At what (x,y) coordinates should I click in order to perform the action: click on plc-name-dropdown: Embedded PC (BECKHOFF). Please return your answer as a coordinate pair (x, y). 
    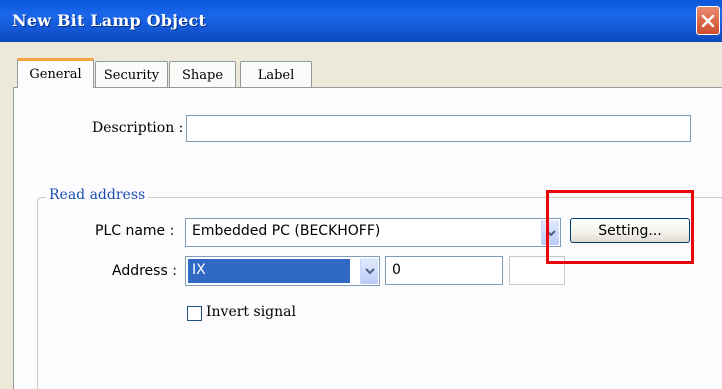
    Looking at the image, I should click on (373, 232).